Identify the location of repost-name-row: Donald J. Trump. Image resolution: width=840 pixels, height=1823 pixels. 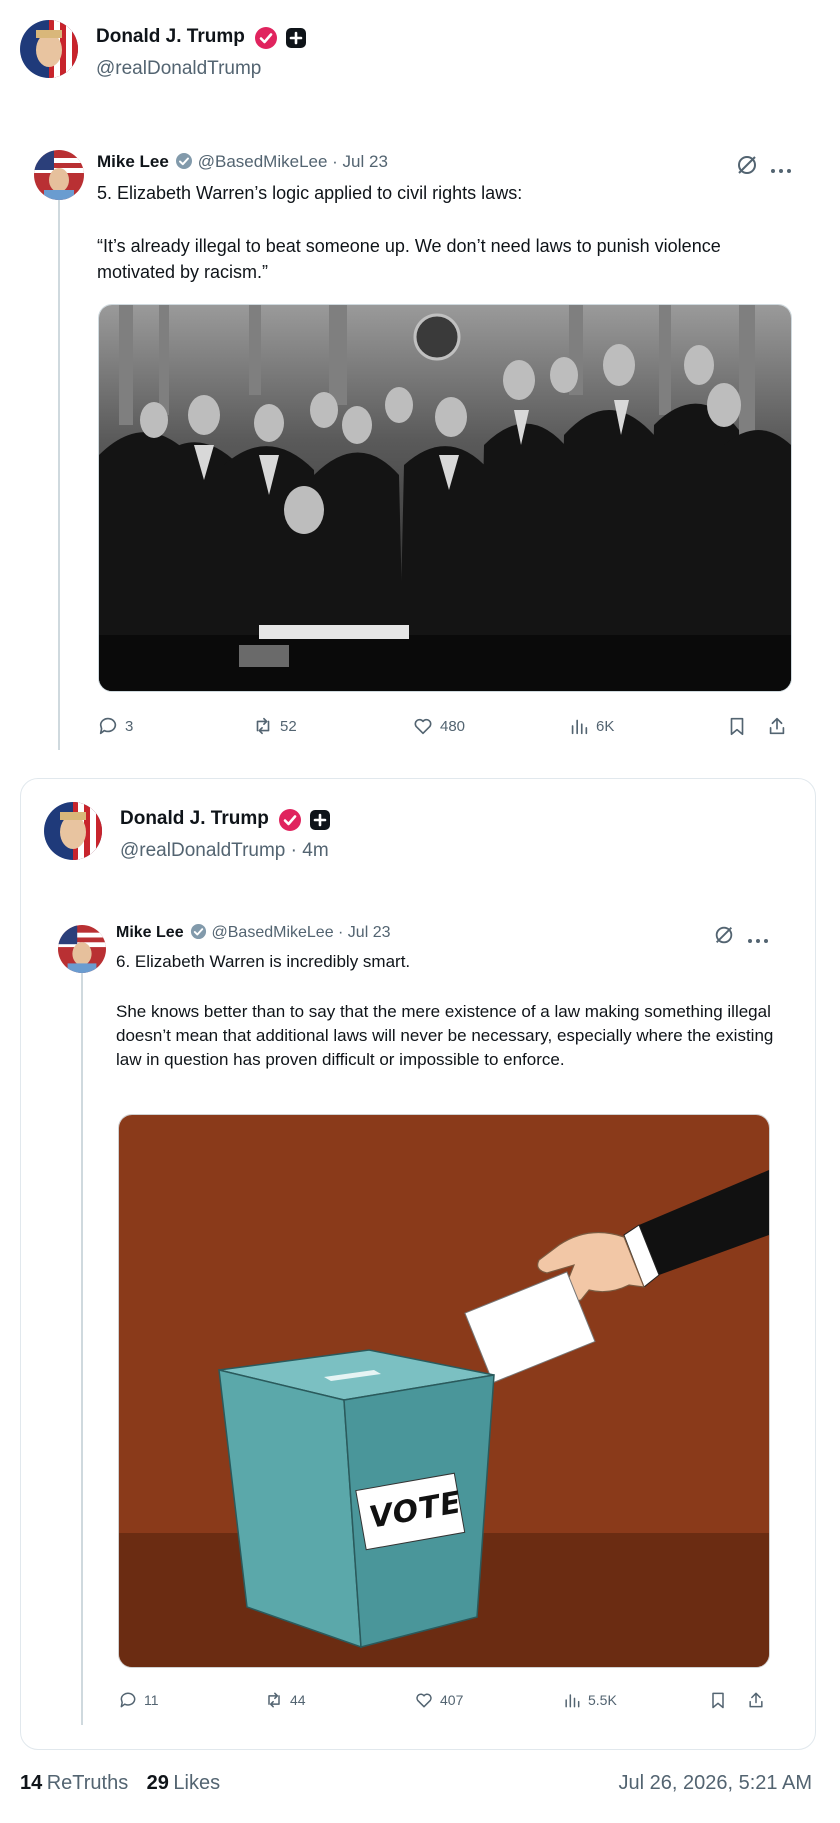
(225, 819).